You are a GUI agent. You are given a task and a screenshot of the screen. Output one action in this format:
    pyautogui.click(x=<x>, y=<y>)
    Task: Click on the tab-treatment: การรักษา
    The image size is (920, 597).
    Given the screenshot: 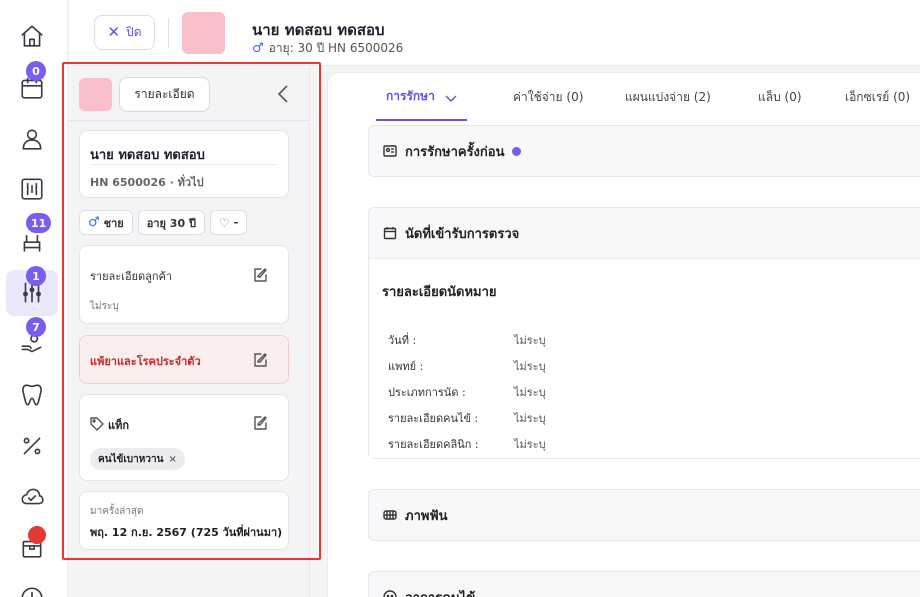 What is the action you would take?
    pyautogui.click(x=421, y=97)
    